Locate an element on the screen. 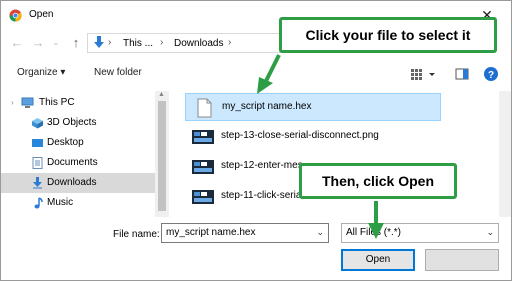 This screenshot has height=281, width=512. back-arrow-icon: ← is located at coordinates (17, 43).